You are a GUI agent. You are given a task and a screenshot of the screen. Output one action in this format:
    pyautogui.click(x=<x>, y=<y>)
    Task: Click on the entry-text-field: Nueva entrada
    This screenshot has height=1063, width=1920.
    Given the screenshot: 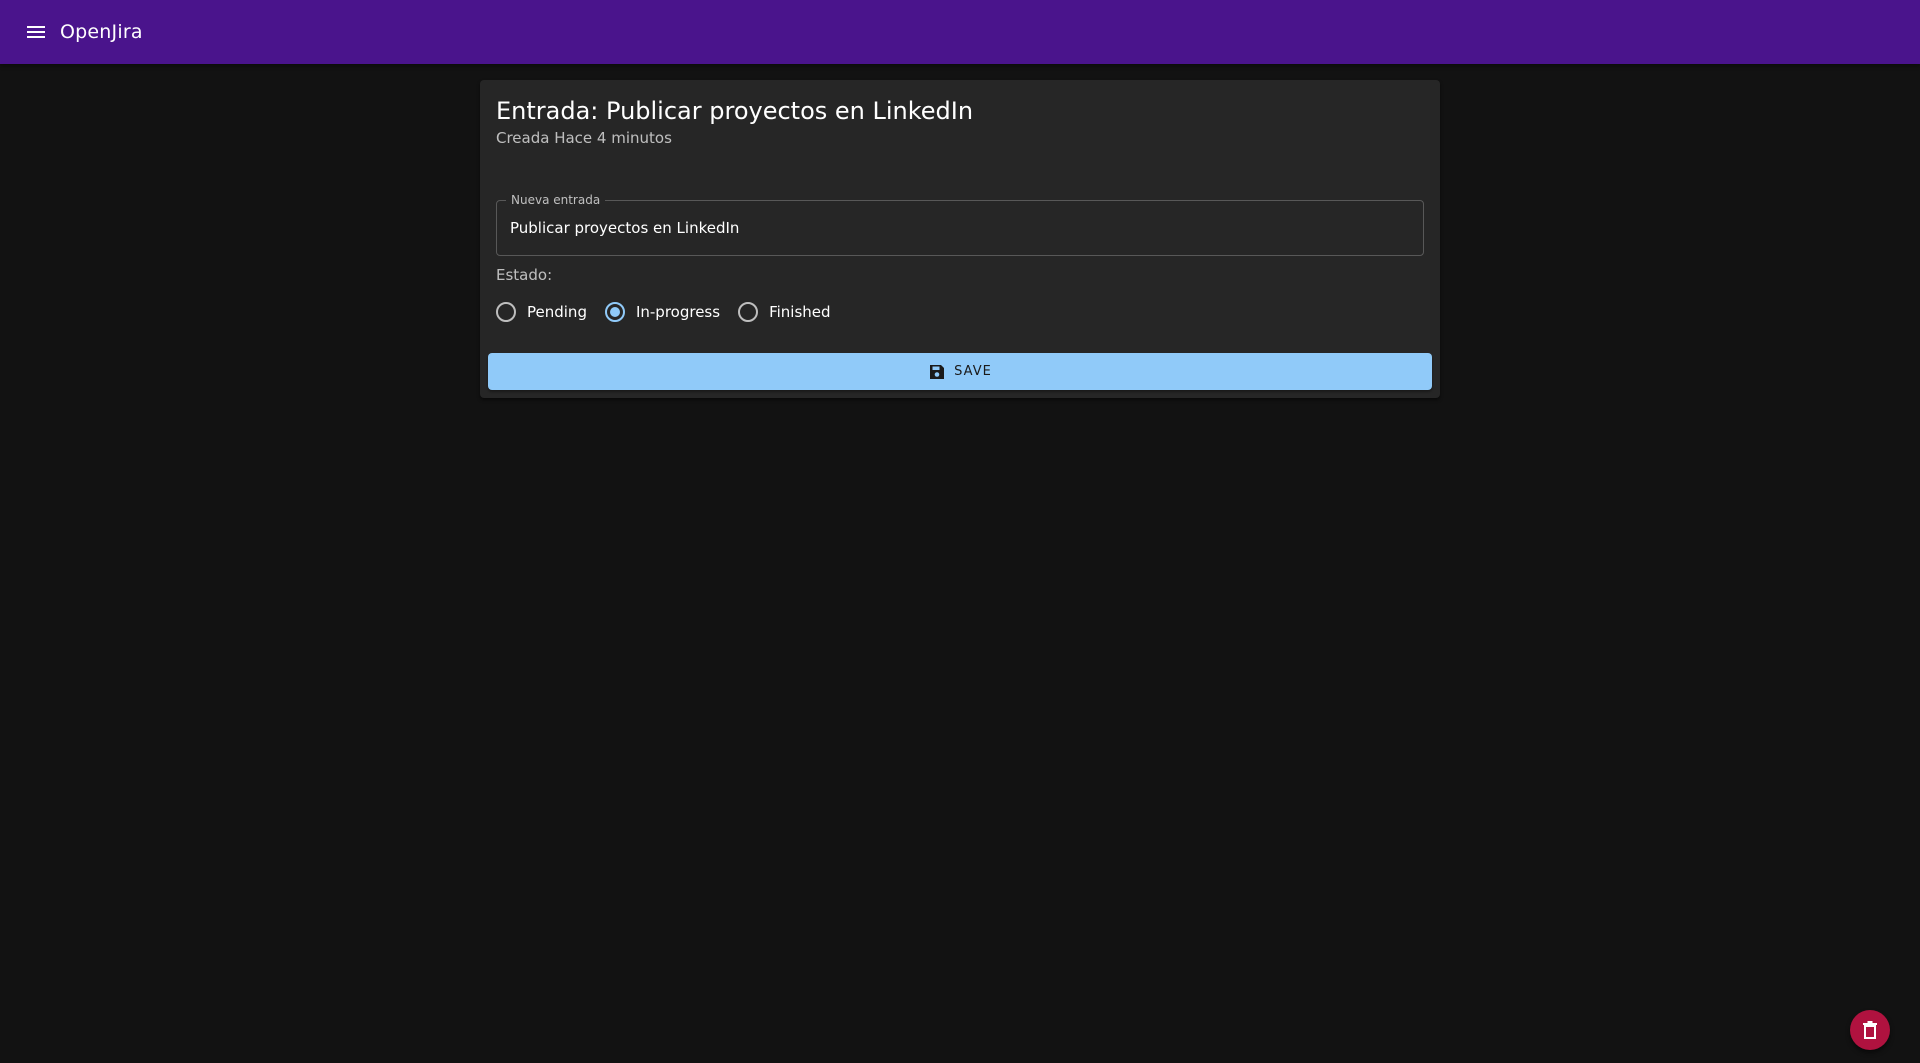 What is the action you would take?
    pyautogui.click(x=960, y=224)
    